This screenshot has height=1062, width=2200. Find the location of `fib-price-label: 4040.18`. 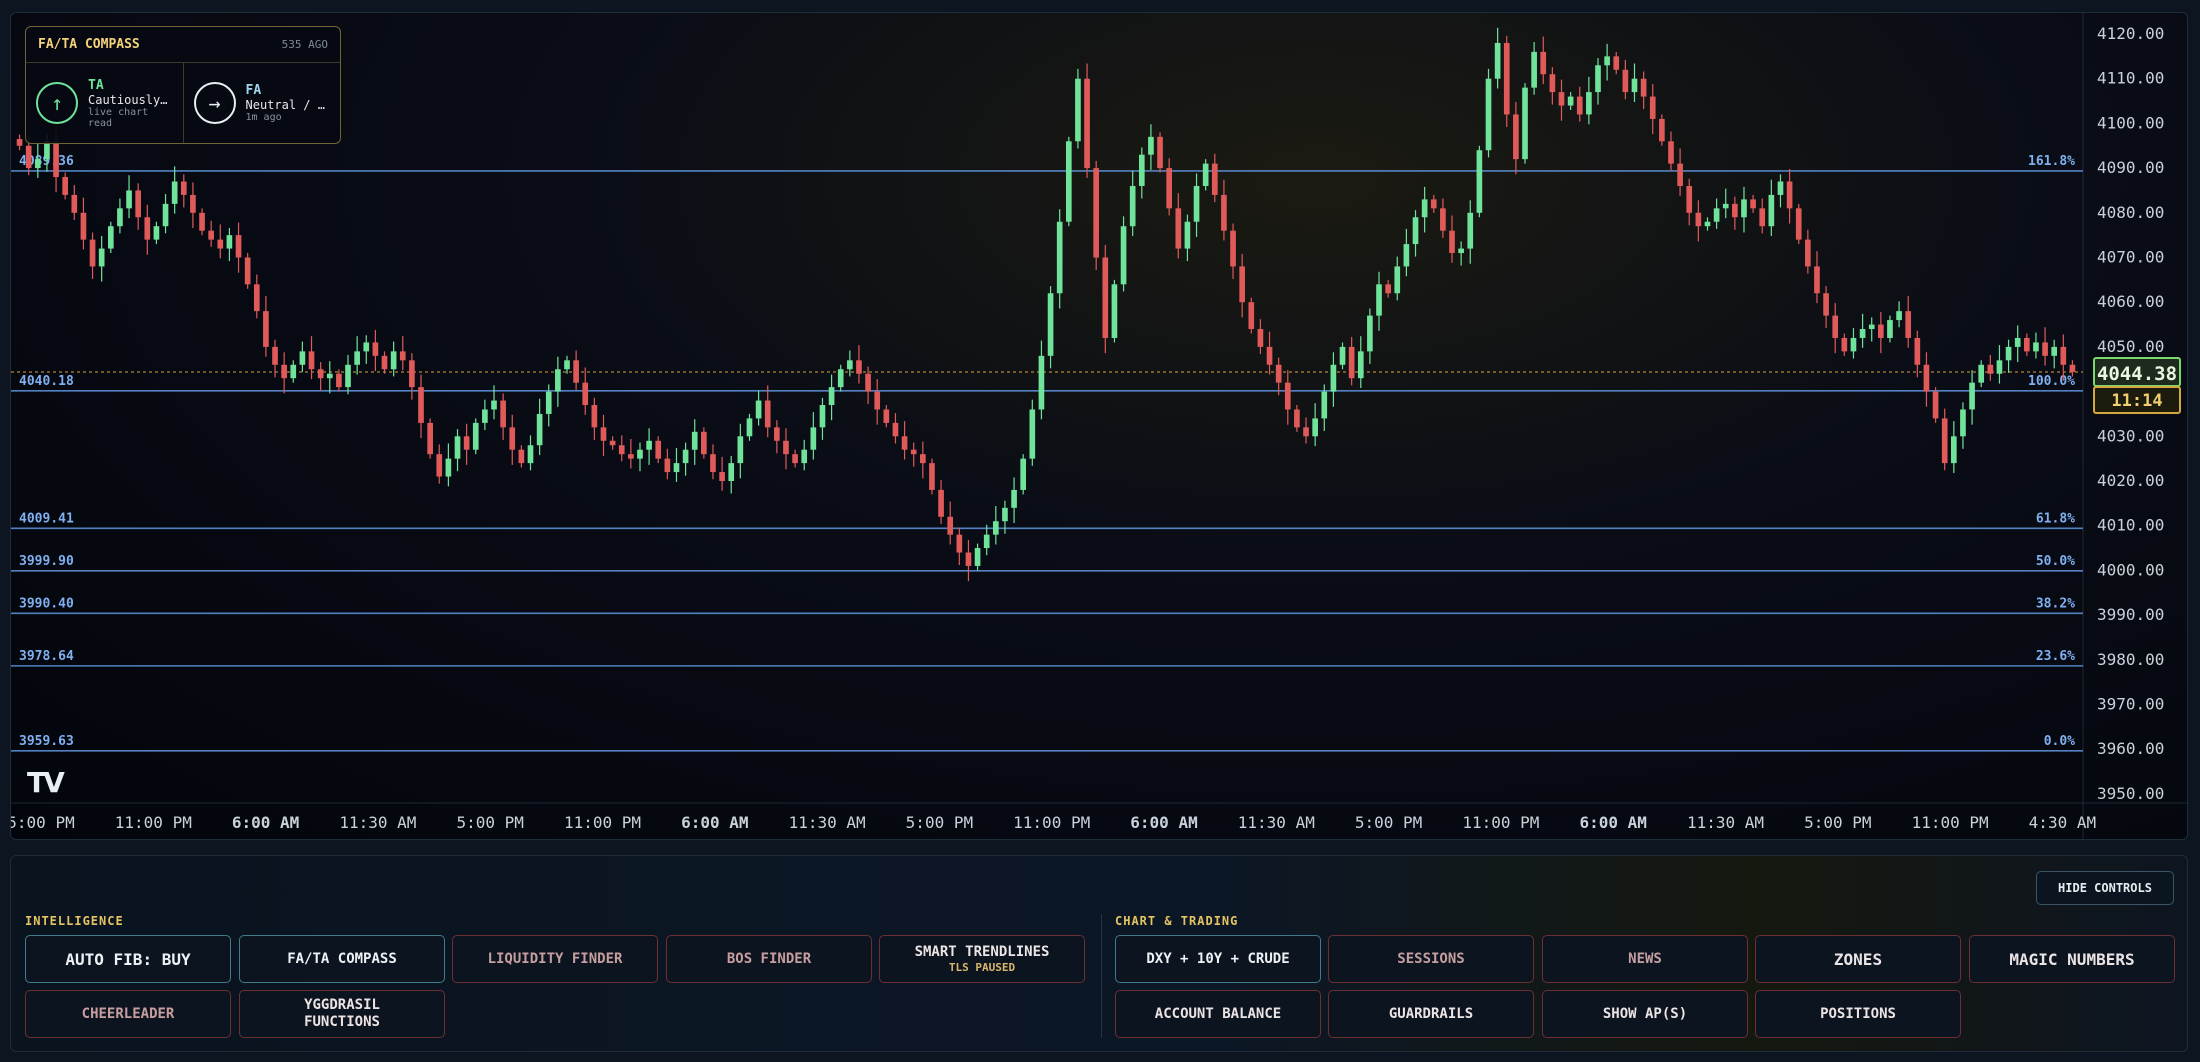

fib-price-label: 4040.18 is located at coordinates (46, 381).